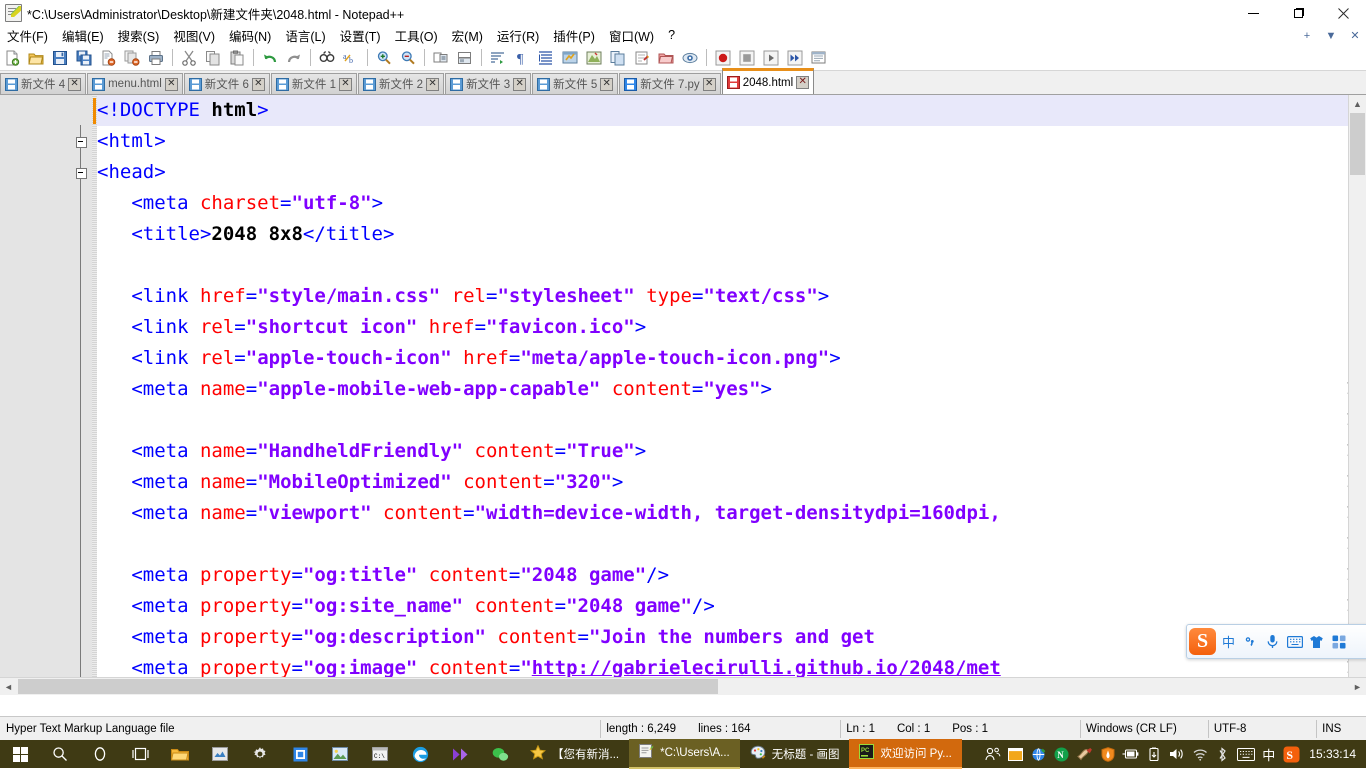 This screenshot has height=769, width=1366. What do you see at coordinates (768, 81) in the screenshot?
I see `tab-2048-html: 2048.html ✕` at bounding box center [768, 81].